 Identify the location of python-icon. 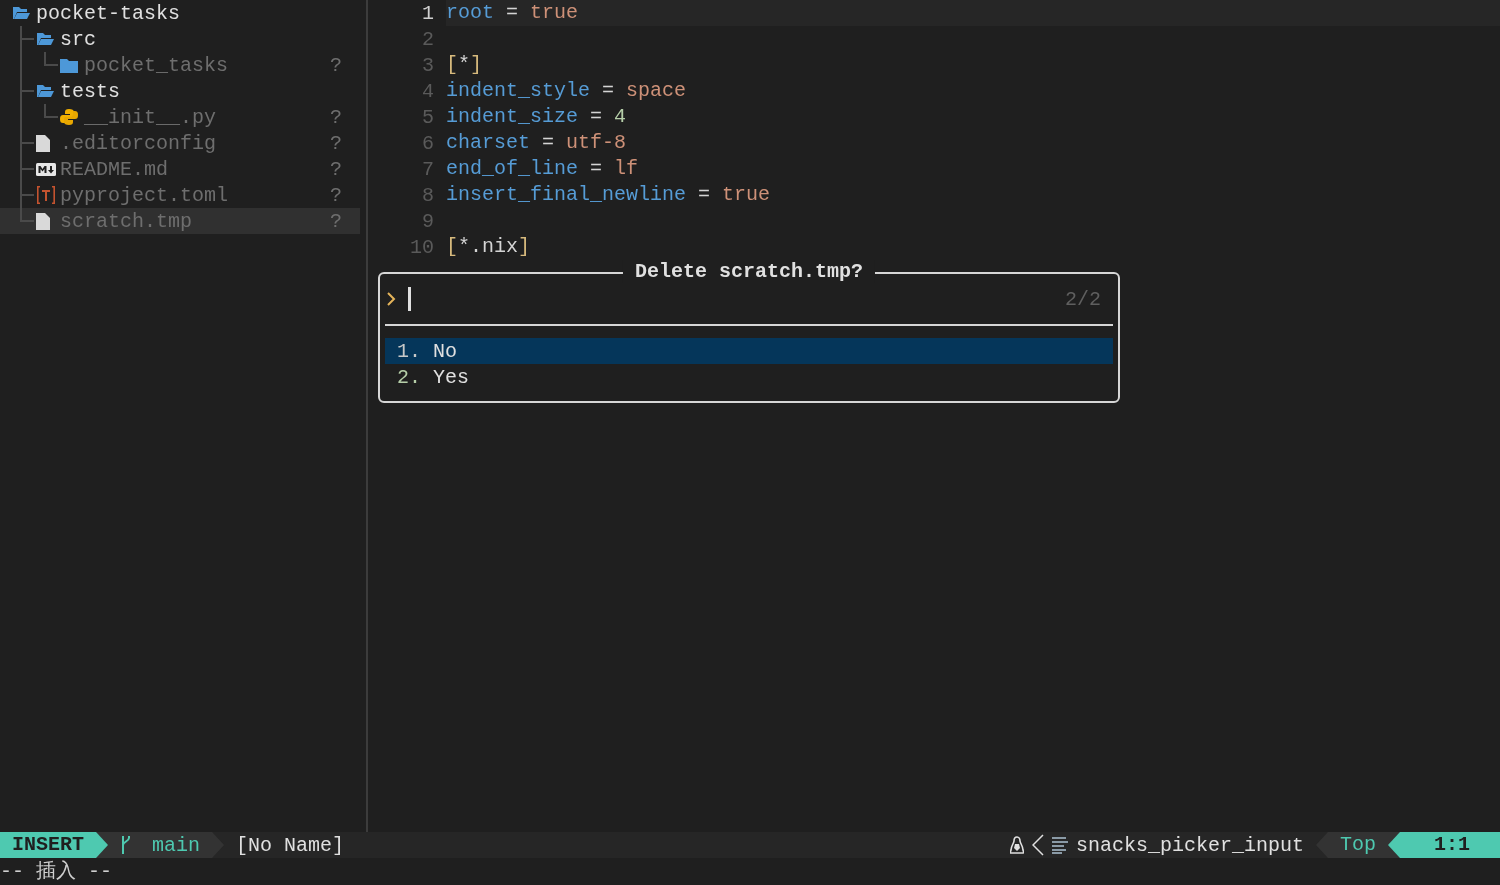
(69, 117).